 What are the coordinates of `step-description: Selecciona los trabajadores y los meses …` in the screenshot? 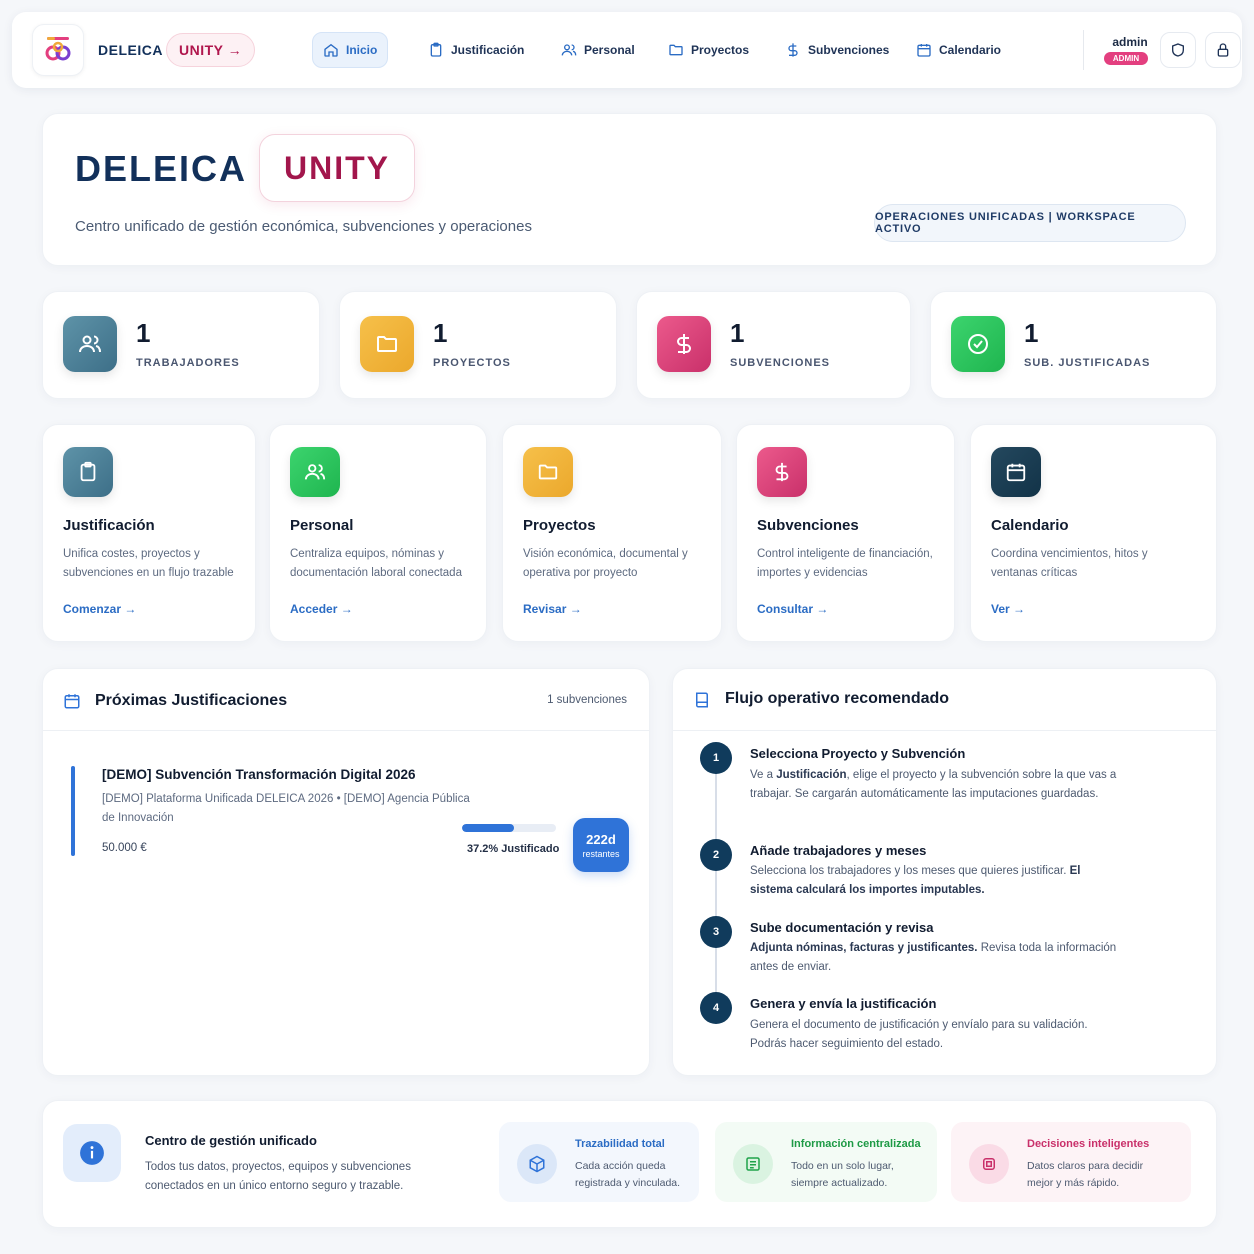 It's located at (915, 880).